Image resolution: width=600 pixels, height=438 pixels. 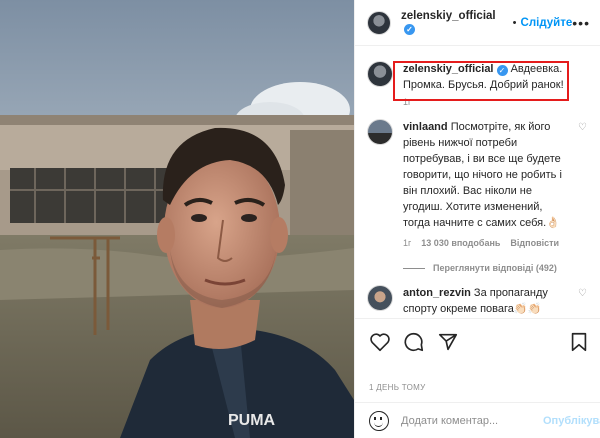 I want to click on comment-bubble-icon, so click(x=414, y=342).